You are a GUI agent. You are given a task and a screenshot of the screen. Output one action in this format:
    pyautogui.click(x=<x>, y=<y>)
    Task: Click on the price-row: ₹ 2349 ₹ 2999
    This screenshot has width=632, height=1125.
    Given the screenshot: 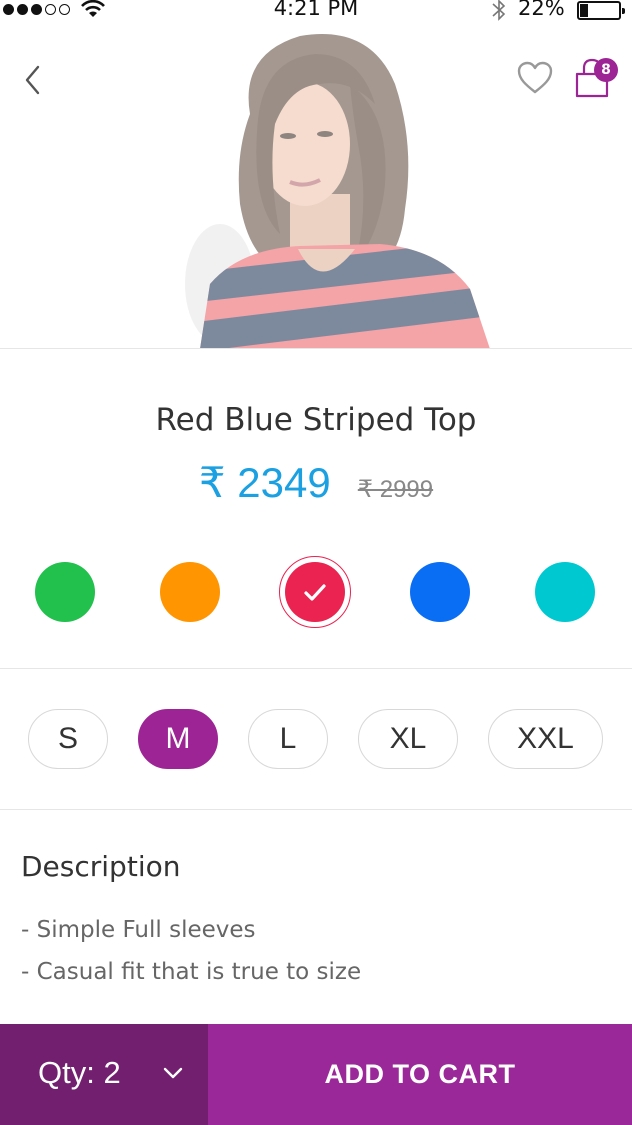 What is the action you would take?
    pyautogui.click(x=316, y=482)
    